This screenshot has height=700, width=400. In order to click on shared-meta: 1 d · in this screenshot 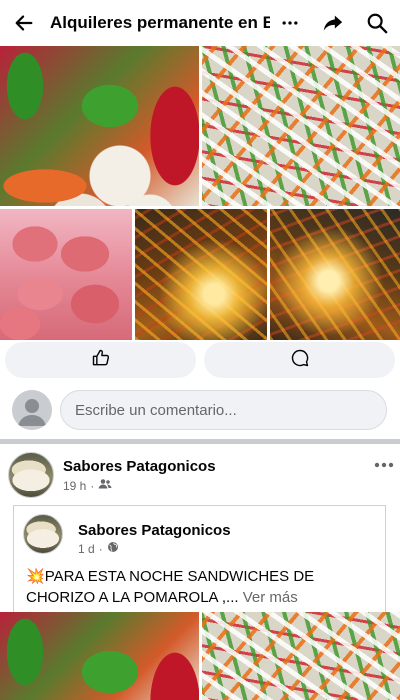, I will do `click(98, 548)`.